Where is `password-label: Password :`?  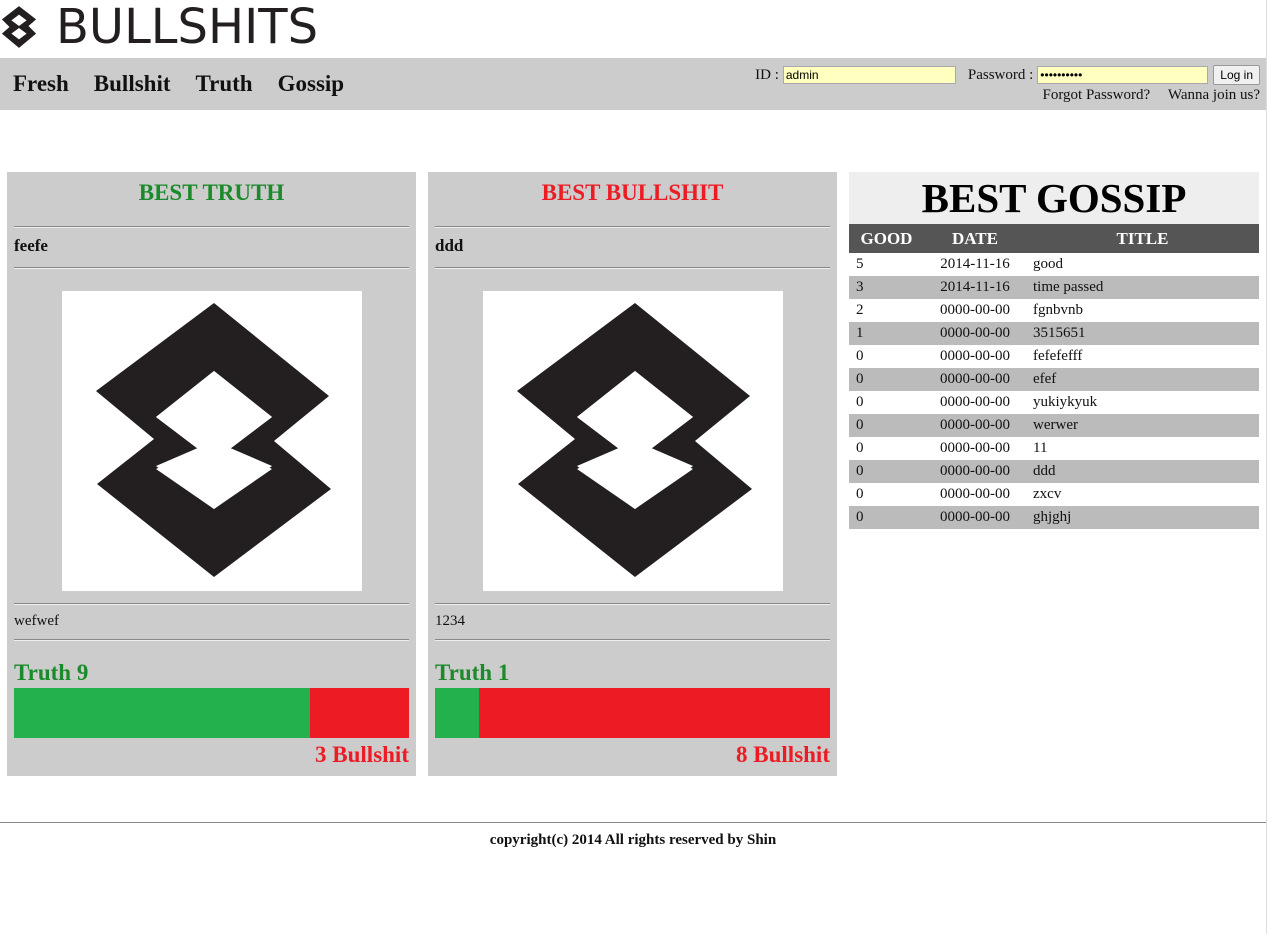
password-label: Password : is located at coordinates (1000, 74).